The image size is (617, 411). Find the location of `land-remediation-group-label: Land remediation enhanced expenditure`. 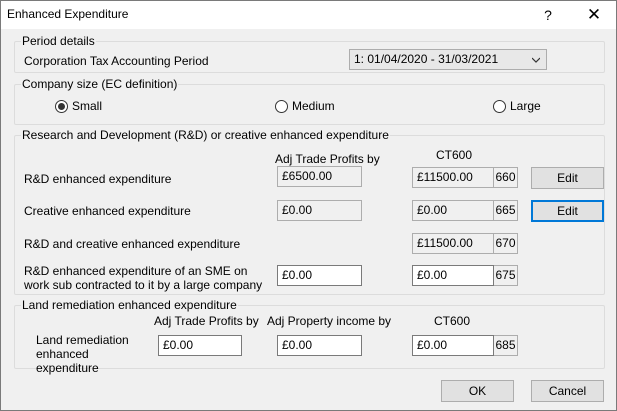

land-remediation-group-label: Land remediation enhanced expenditure is located at coordinates (129, 305).